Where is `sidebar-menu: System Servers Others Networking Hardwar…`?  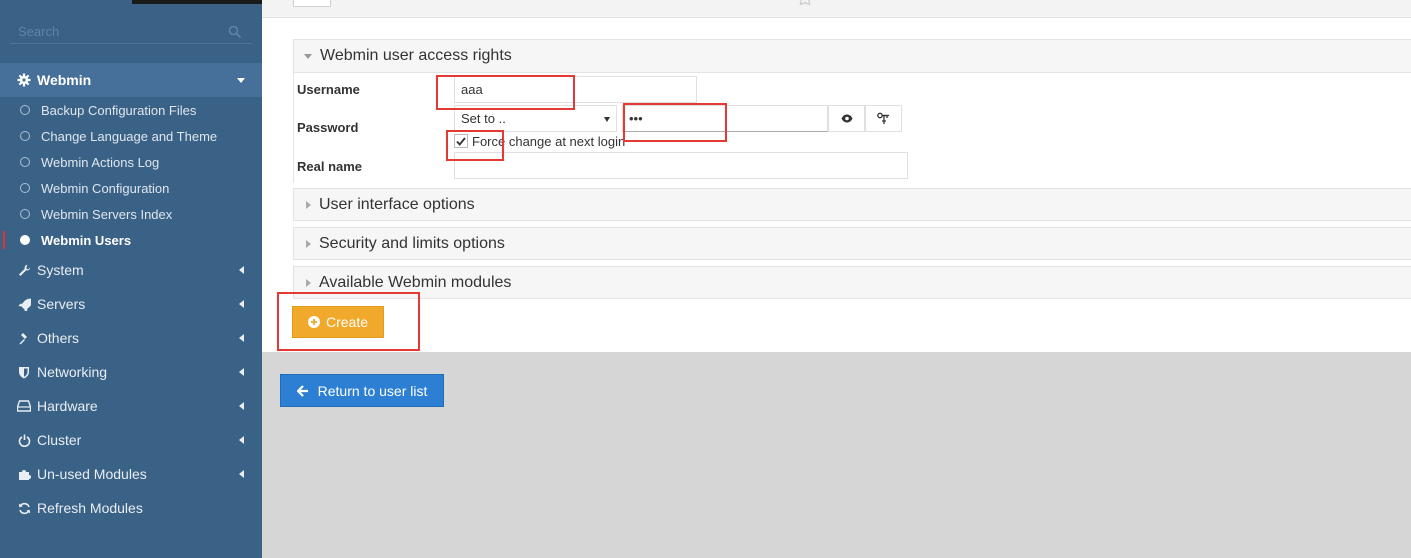
sidebar-menu: System Servers Others Networking Hardwar… is located at coordinates (131, 389).